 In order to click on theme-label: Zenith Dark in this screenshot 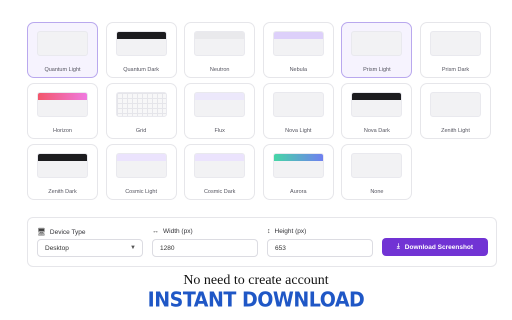, I will do `click(62, 192)`.